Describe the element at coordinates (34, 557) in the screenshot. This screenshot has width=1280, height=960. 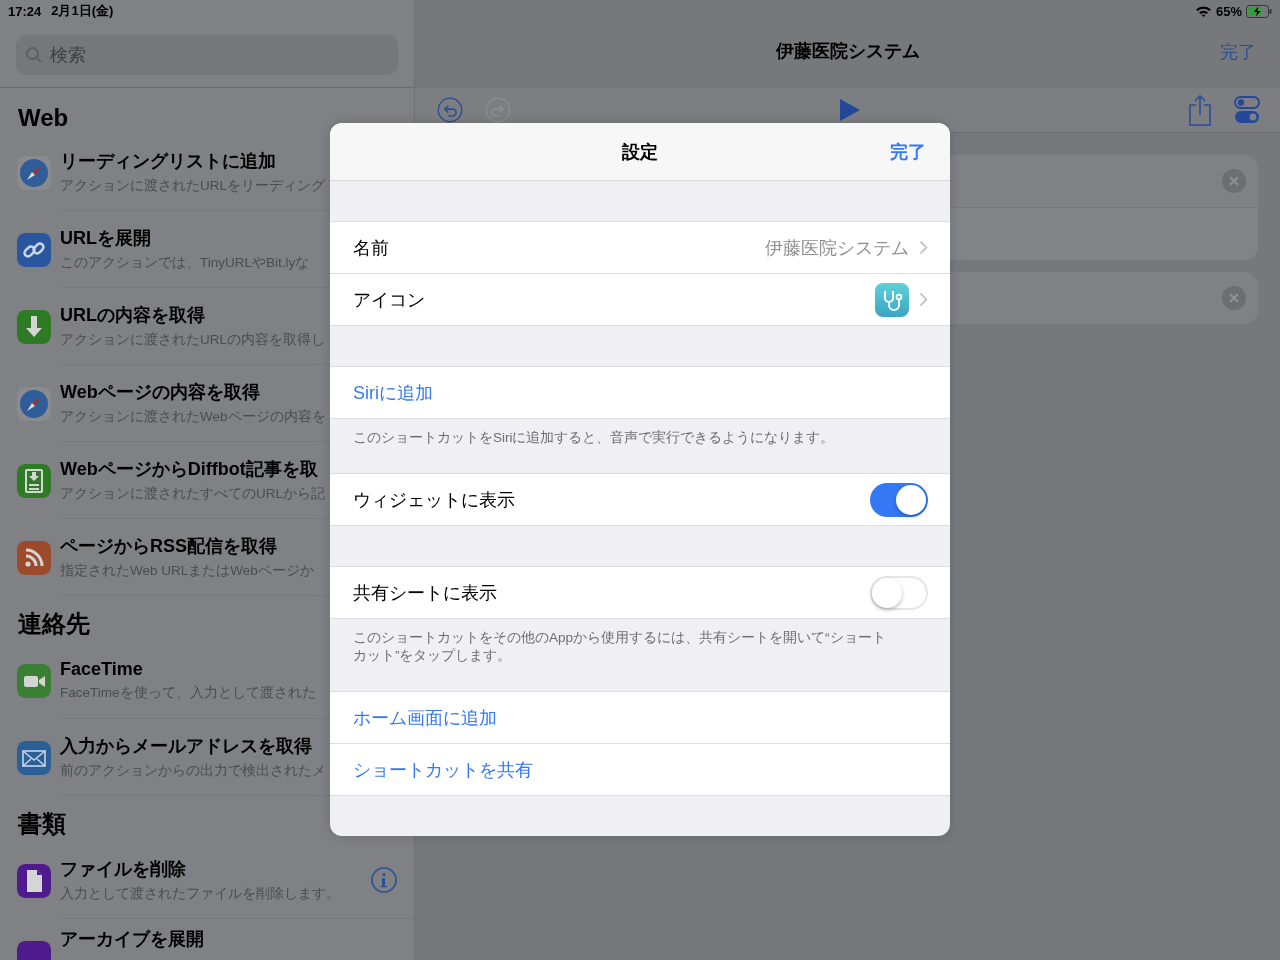
I see `rss-feed-icon` at that location.